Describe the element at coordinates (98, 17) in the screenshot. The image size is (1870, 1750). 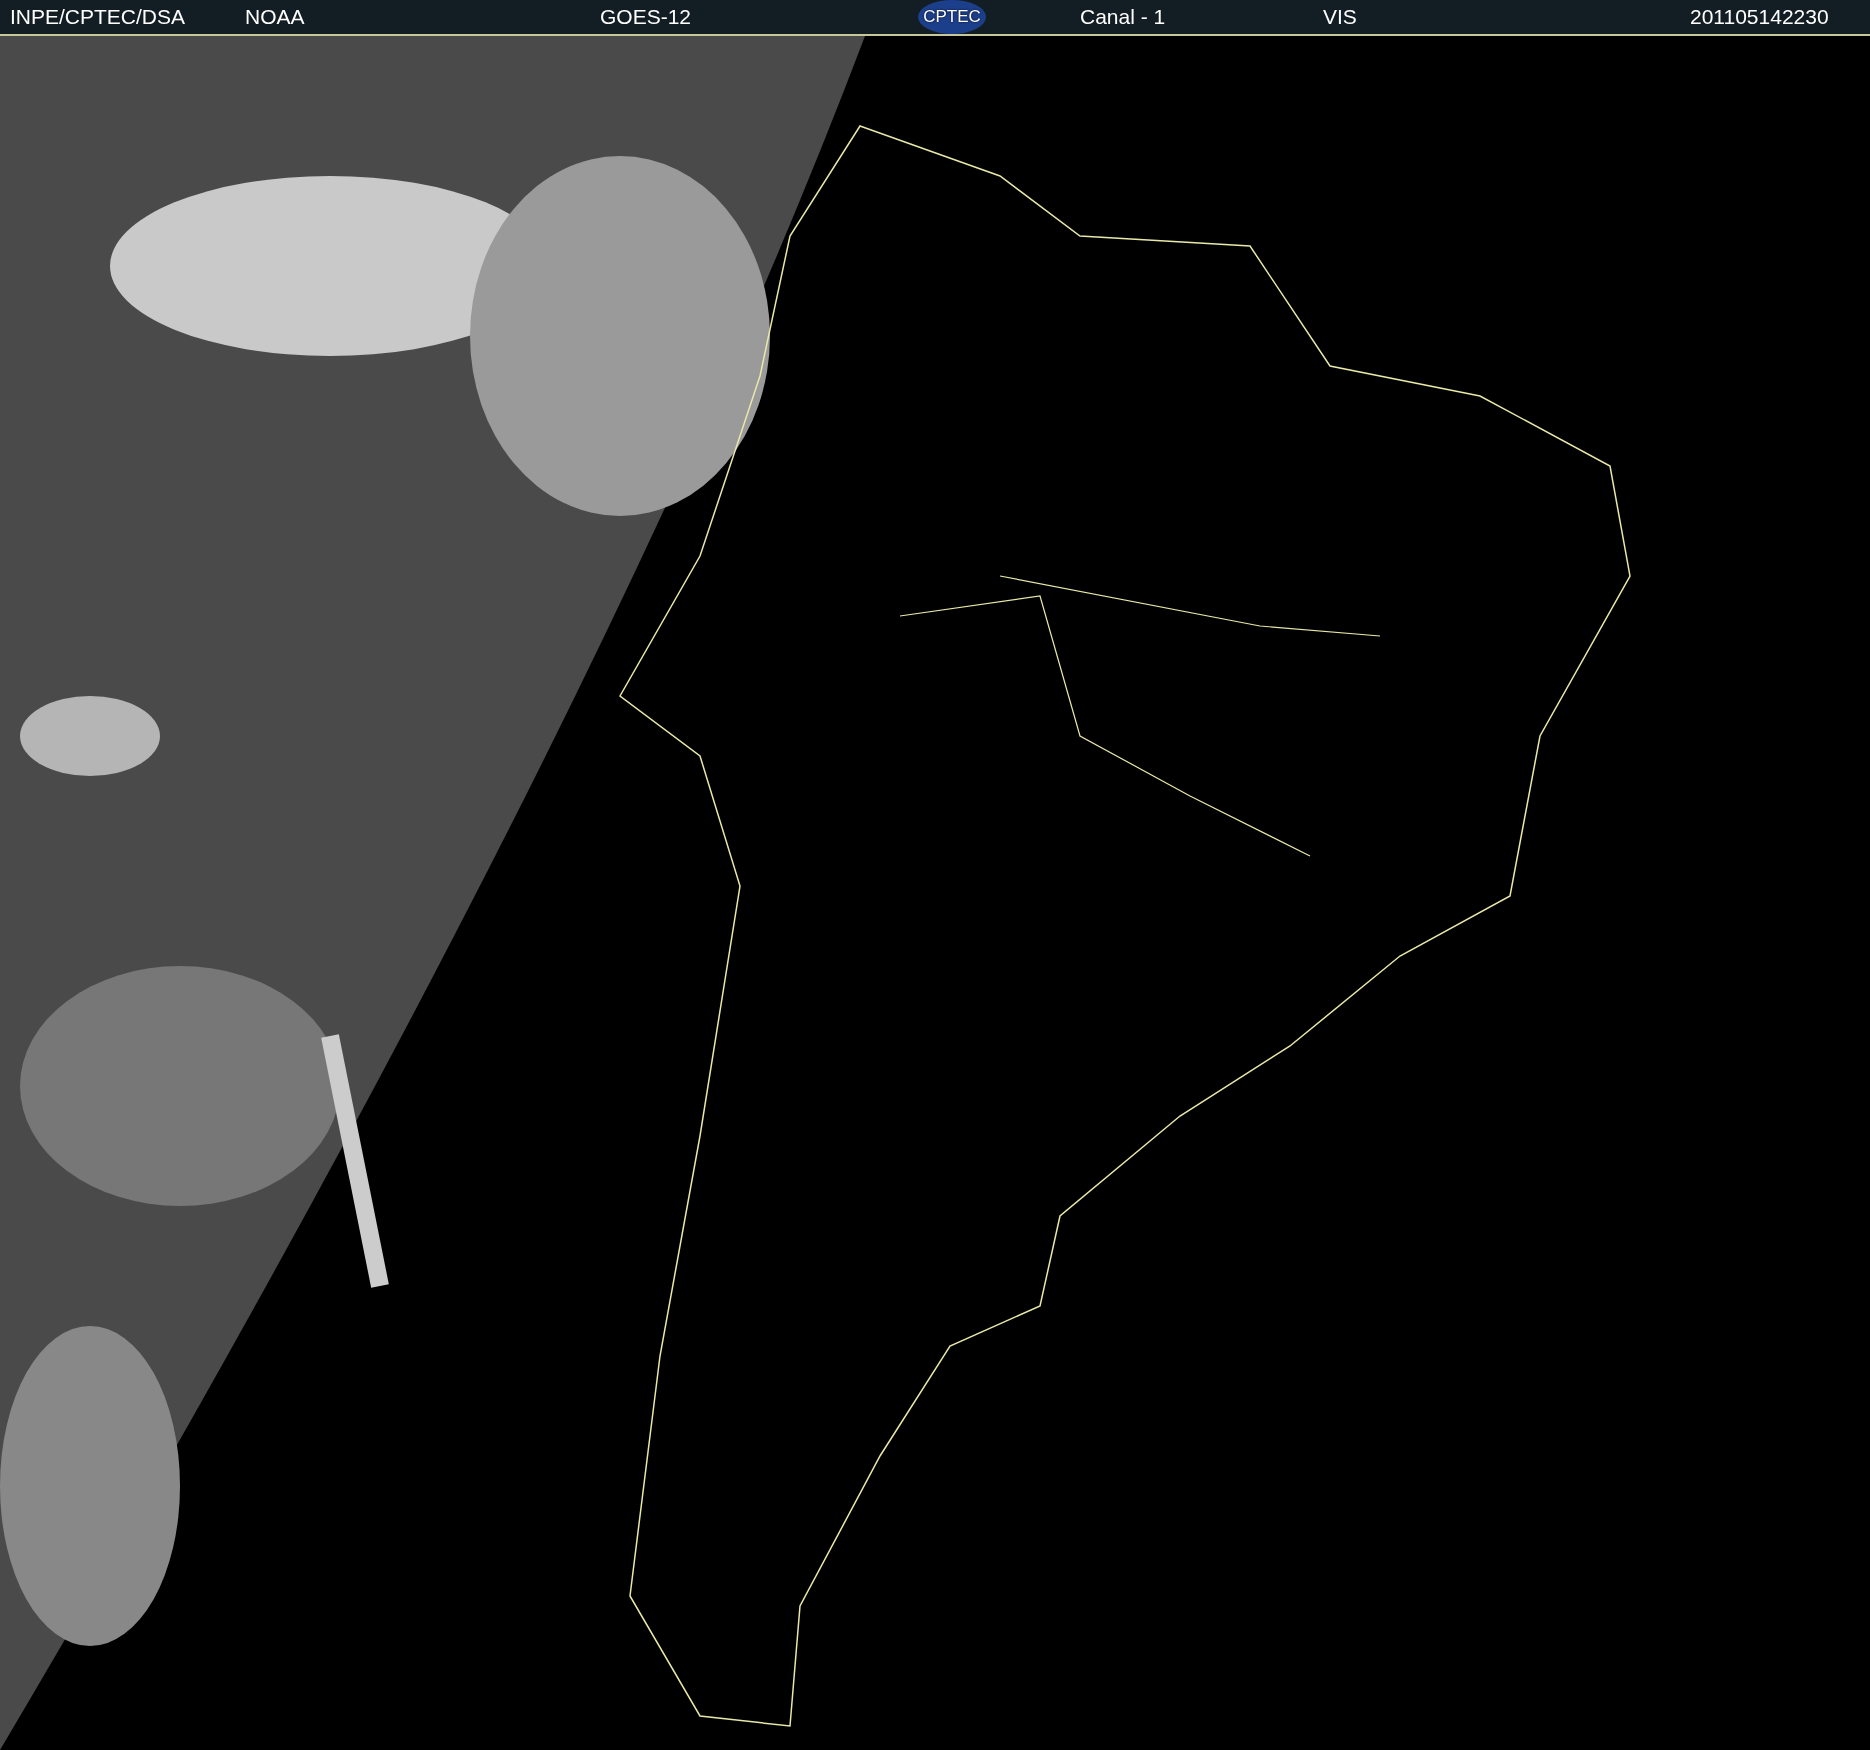
I see `agency-label: INPE/CPTEC/DSA` at that location.